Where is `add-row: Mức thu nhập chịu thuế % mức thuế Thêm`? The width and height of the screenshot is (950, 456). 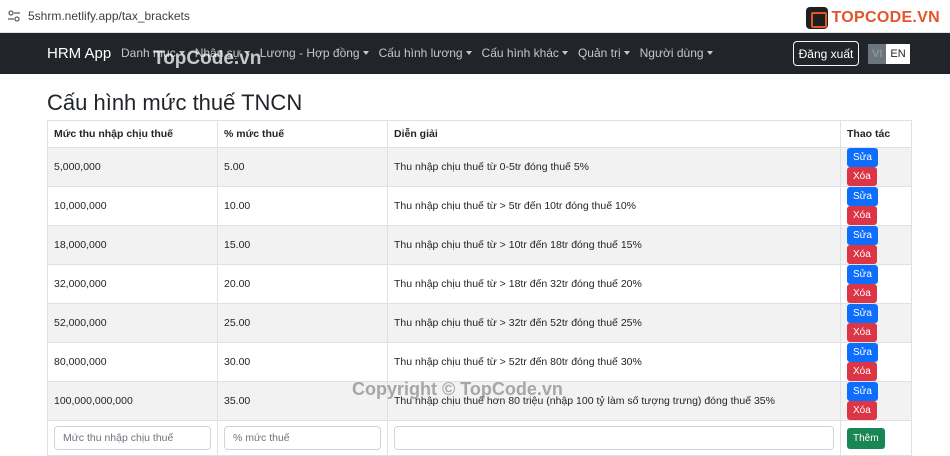
add-row: Mức thu nhập chịu thuế % mức thuế Thêm is located at coordinates (479, 438).